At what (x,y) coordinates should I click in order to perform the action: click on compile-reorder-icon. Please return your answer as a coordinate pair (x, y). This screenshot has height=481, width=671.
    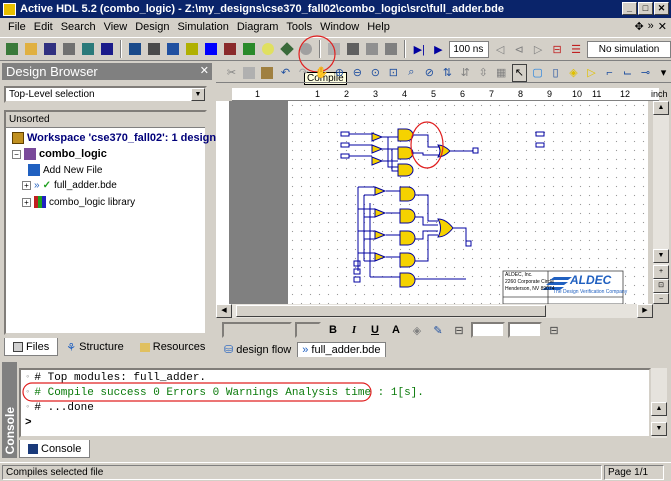
    Looking at the image, I should click on (391, 49).